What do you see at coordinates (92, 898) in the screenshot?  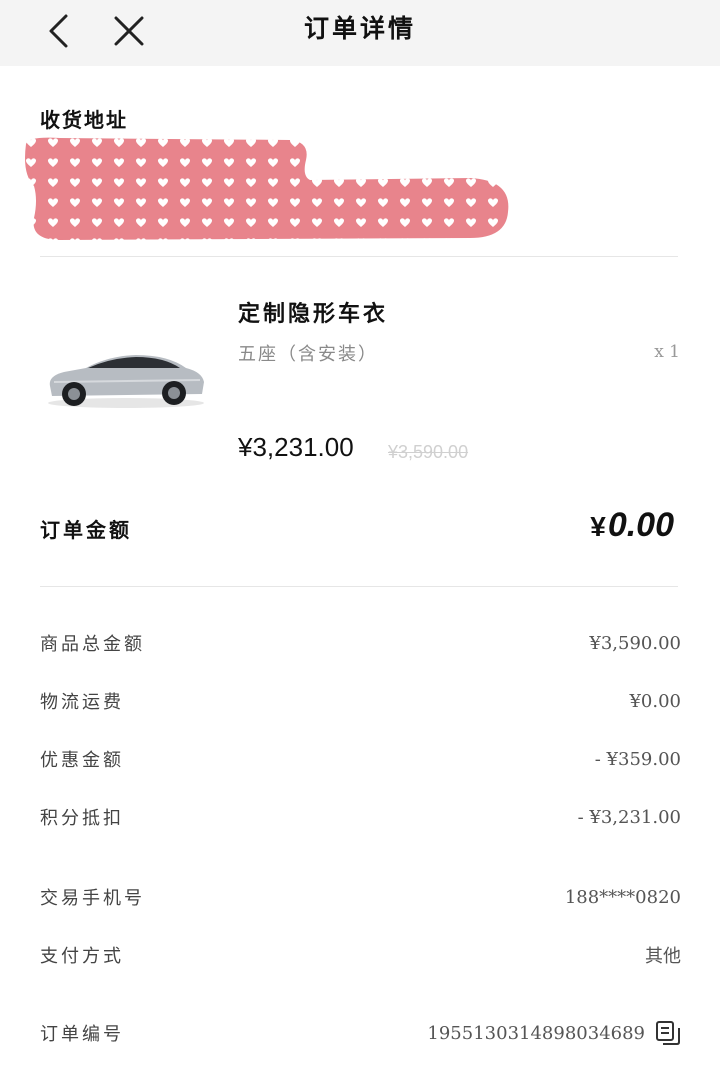 I see `row-label: 交易手机号` at bounding box center [92, 898].